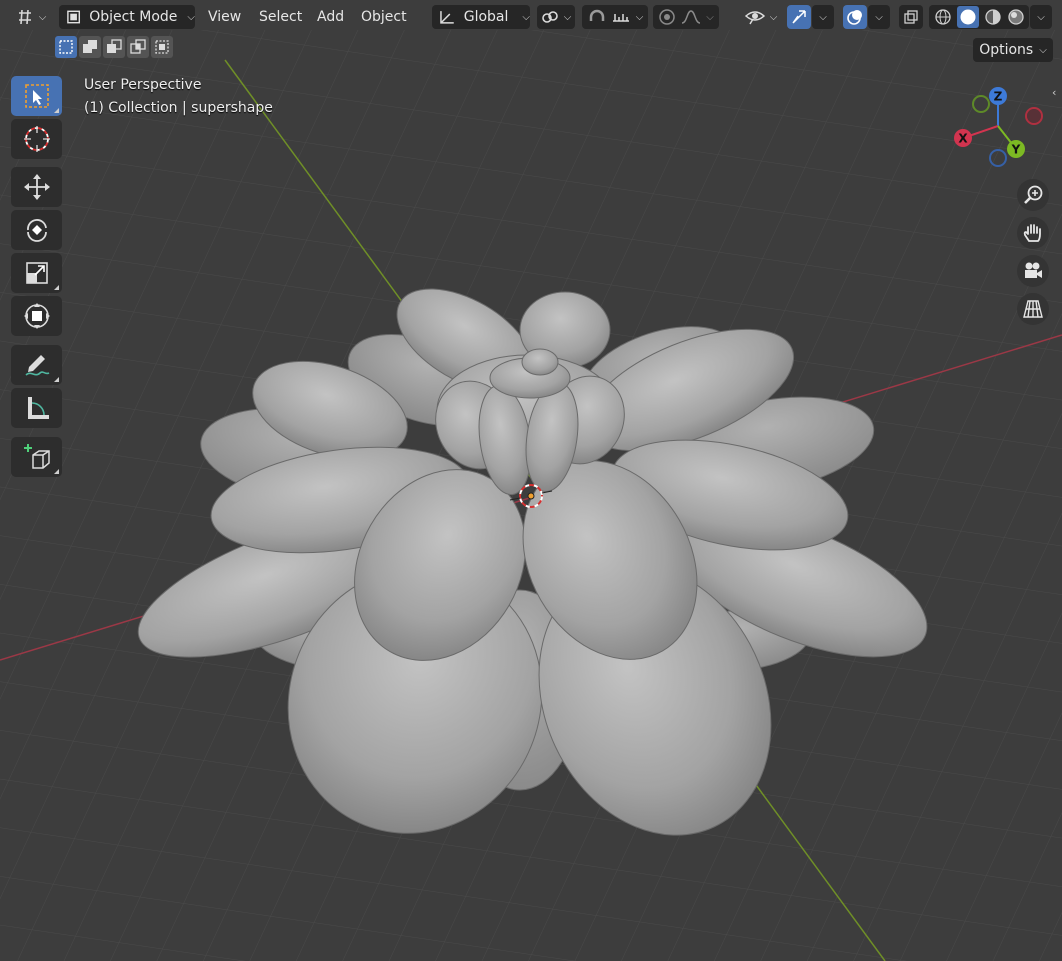 The width and height of the screenshot is (1062, 961). Describe the element at coordinates (981, 104) in the screenshot. I see `neg-y-axis-icon` at that location.